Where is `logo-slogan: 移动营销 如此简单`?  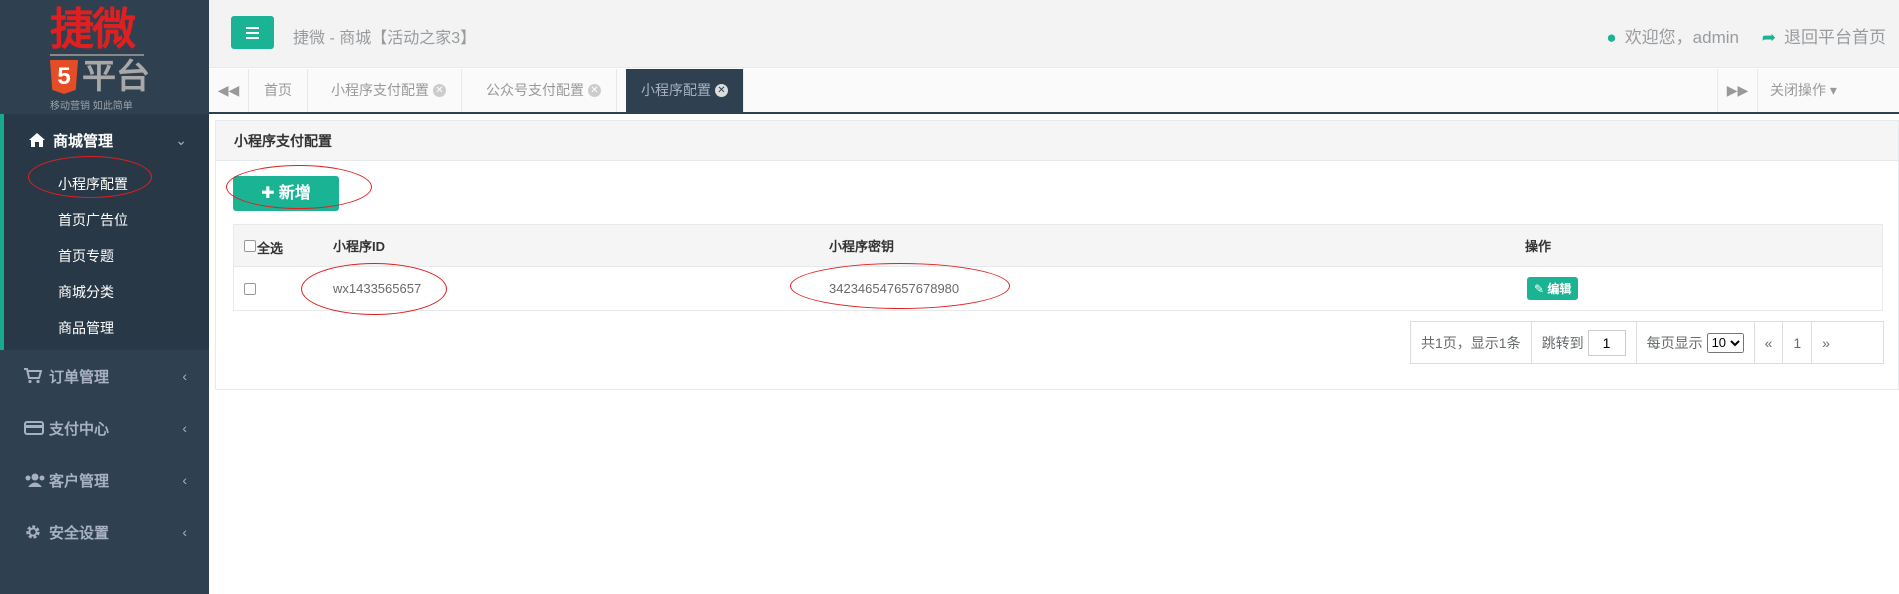
logo-slogan: 移动营销 如此简单 is located at coordinates (91, 106).